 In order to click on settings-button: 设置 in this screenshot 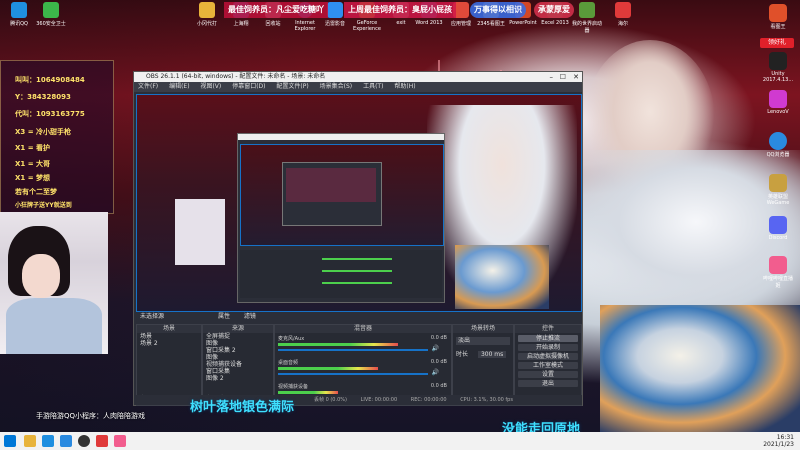, I will do `click(548, 374)`.